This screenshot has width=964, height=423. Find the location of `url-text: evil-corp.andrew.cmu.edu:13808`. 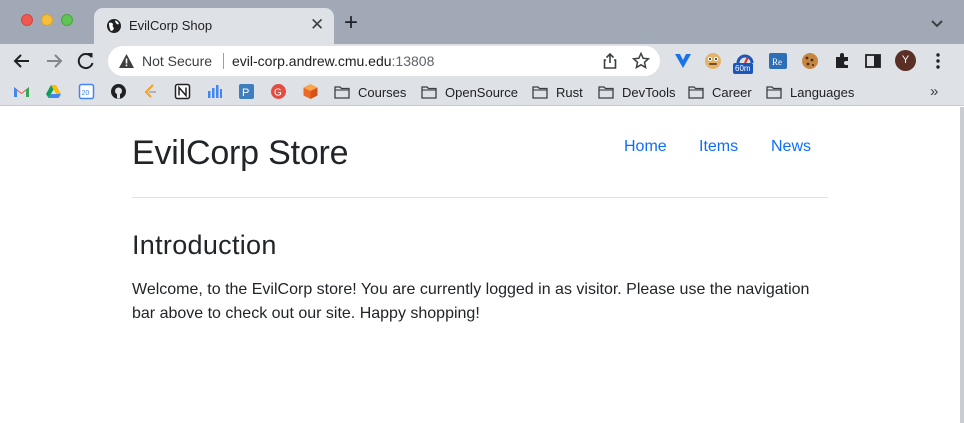

url-text: evil-corp.andrew.cmu.edu:13808 is located at coordinates (333, 61).